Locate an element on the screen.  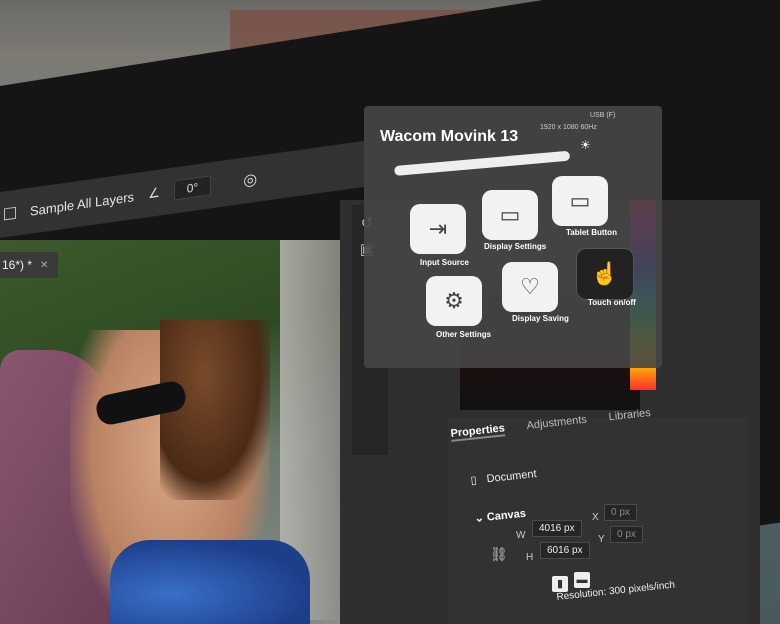
input-source-icon: ⇥ is located at coordinates (438, 228).